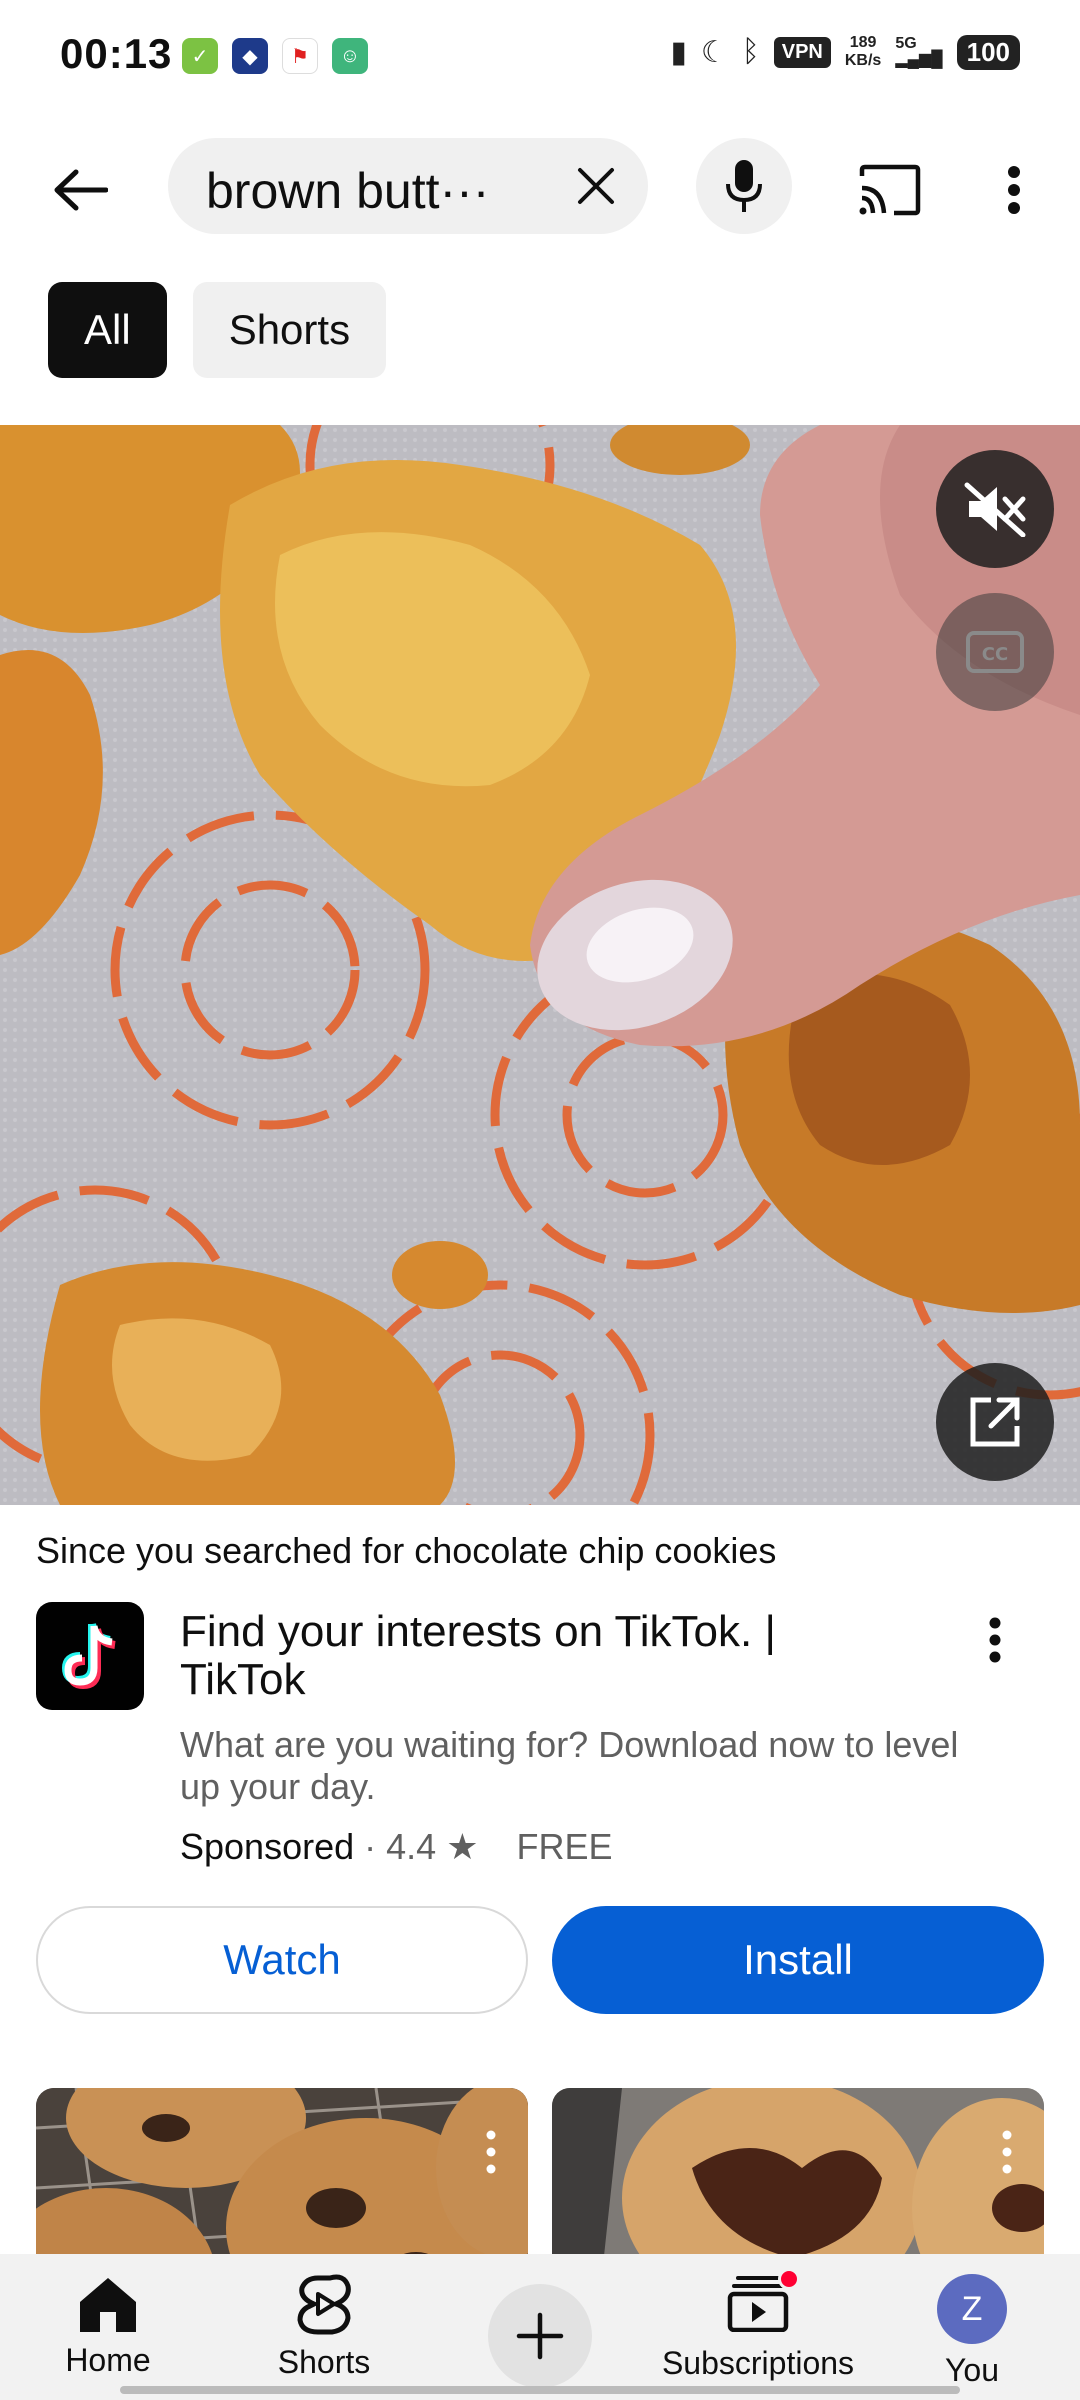  What do you see at coordinates (906, 43) in the screenshot?
I see `network-type: 5G` at bounding box center [906, 43].